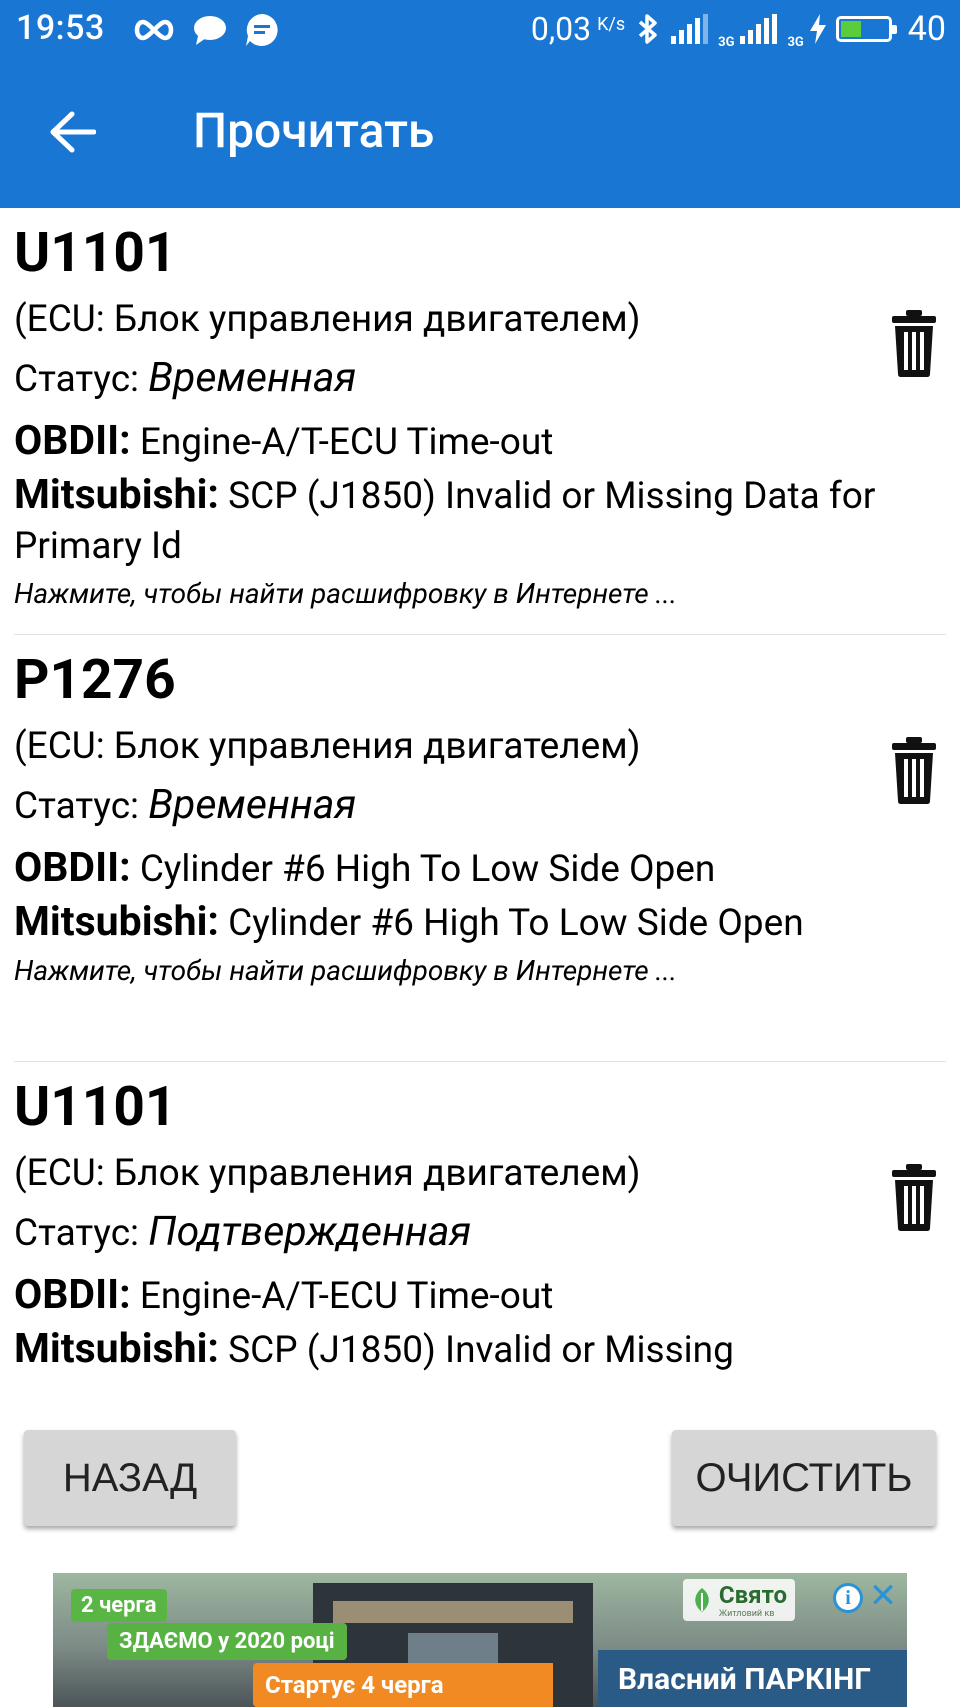  Describe the element at coordinates (848, 1598) in the screenshot. I see `ad-info-icon: i` at that location.